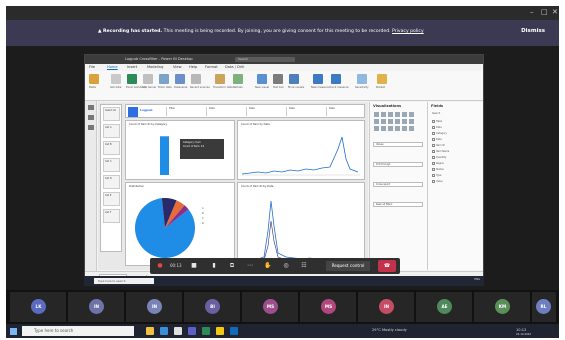  I want to click on privacy-policy-link: Privacy policy, so click(408, 31).